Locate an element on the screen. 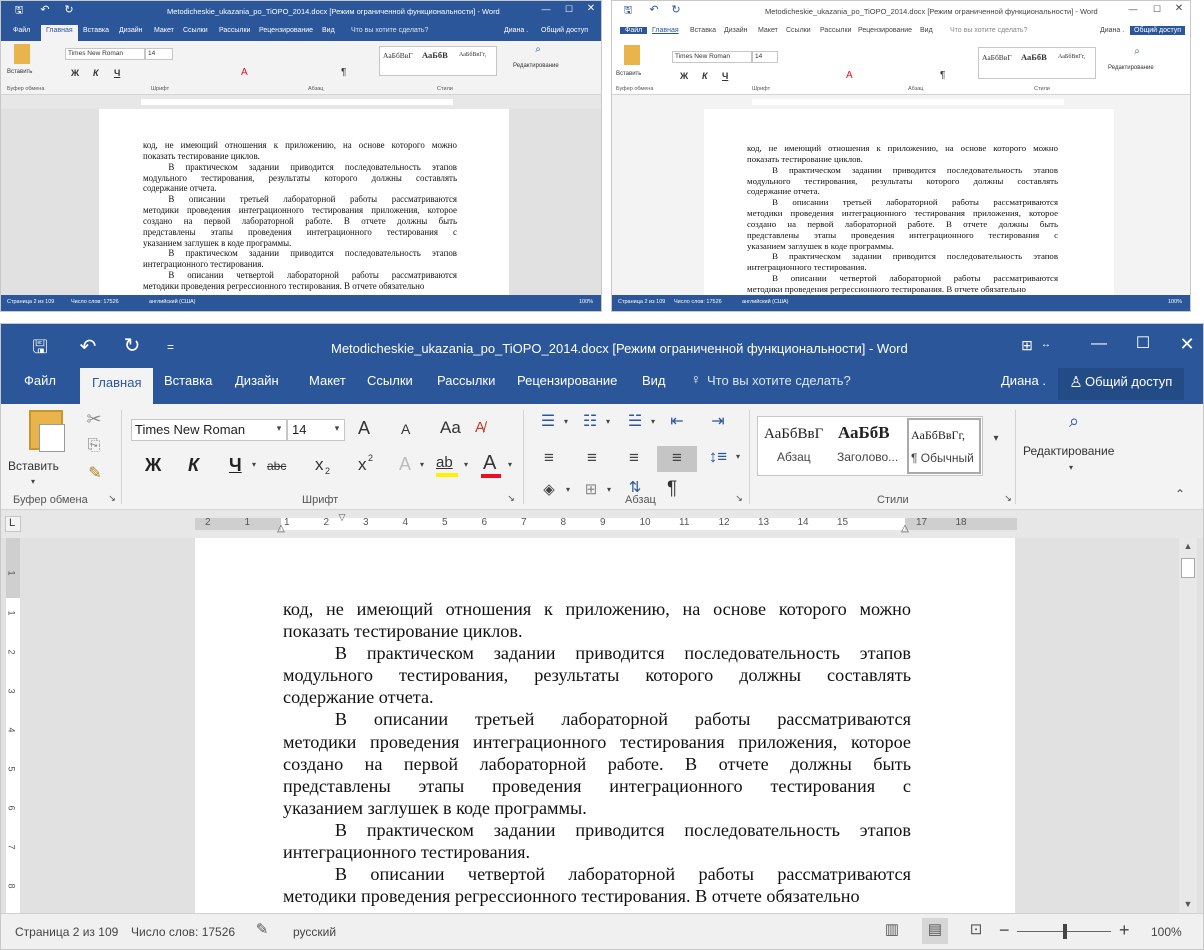 Image resolution: width=1204 pixels, height=950 pixels. format-painter-icon: ✎ is located at coordinates (95, 474).